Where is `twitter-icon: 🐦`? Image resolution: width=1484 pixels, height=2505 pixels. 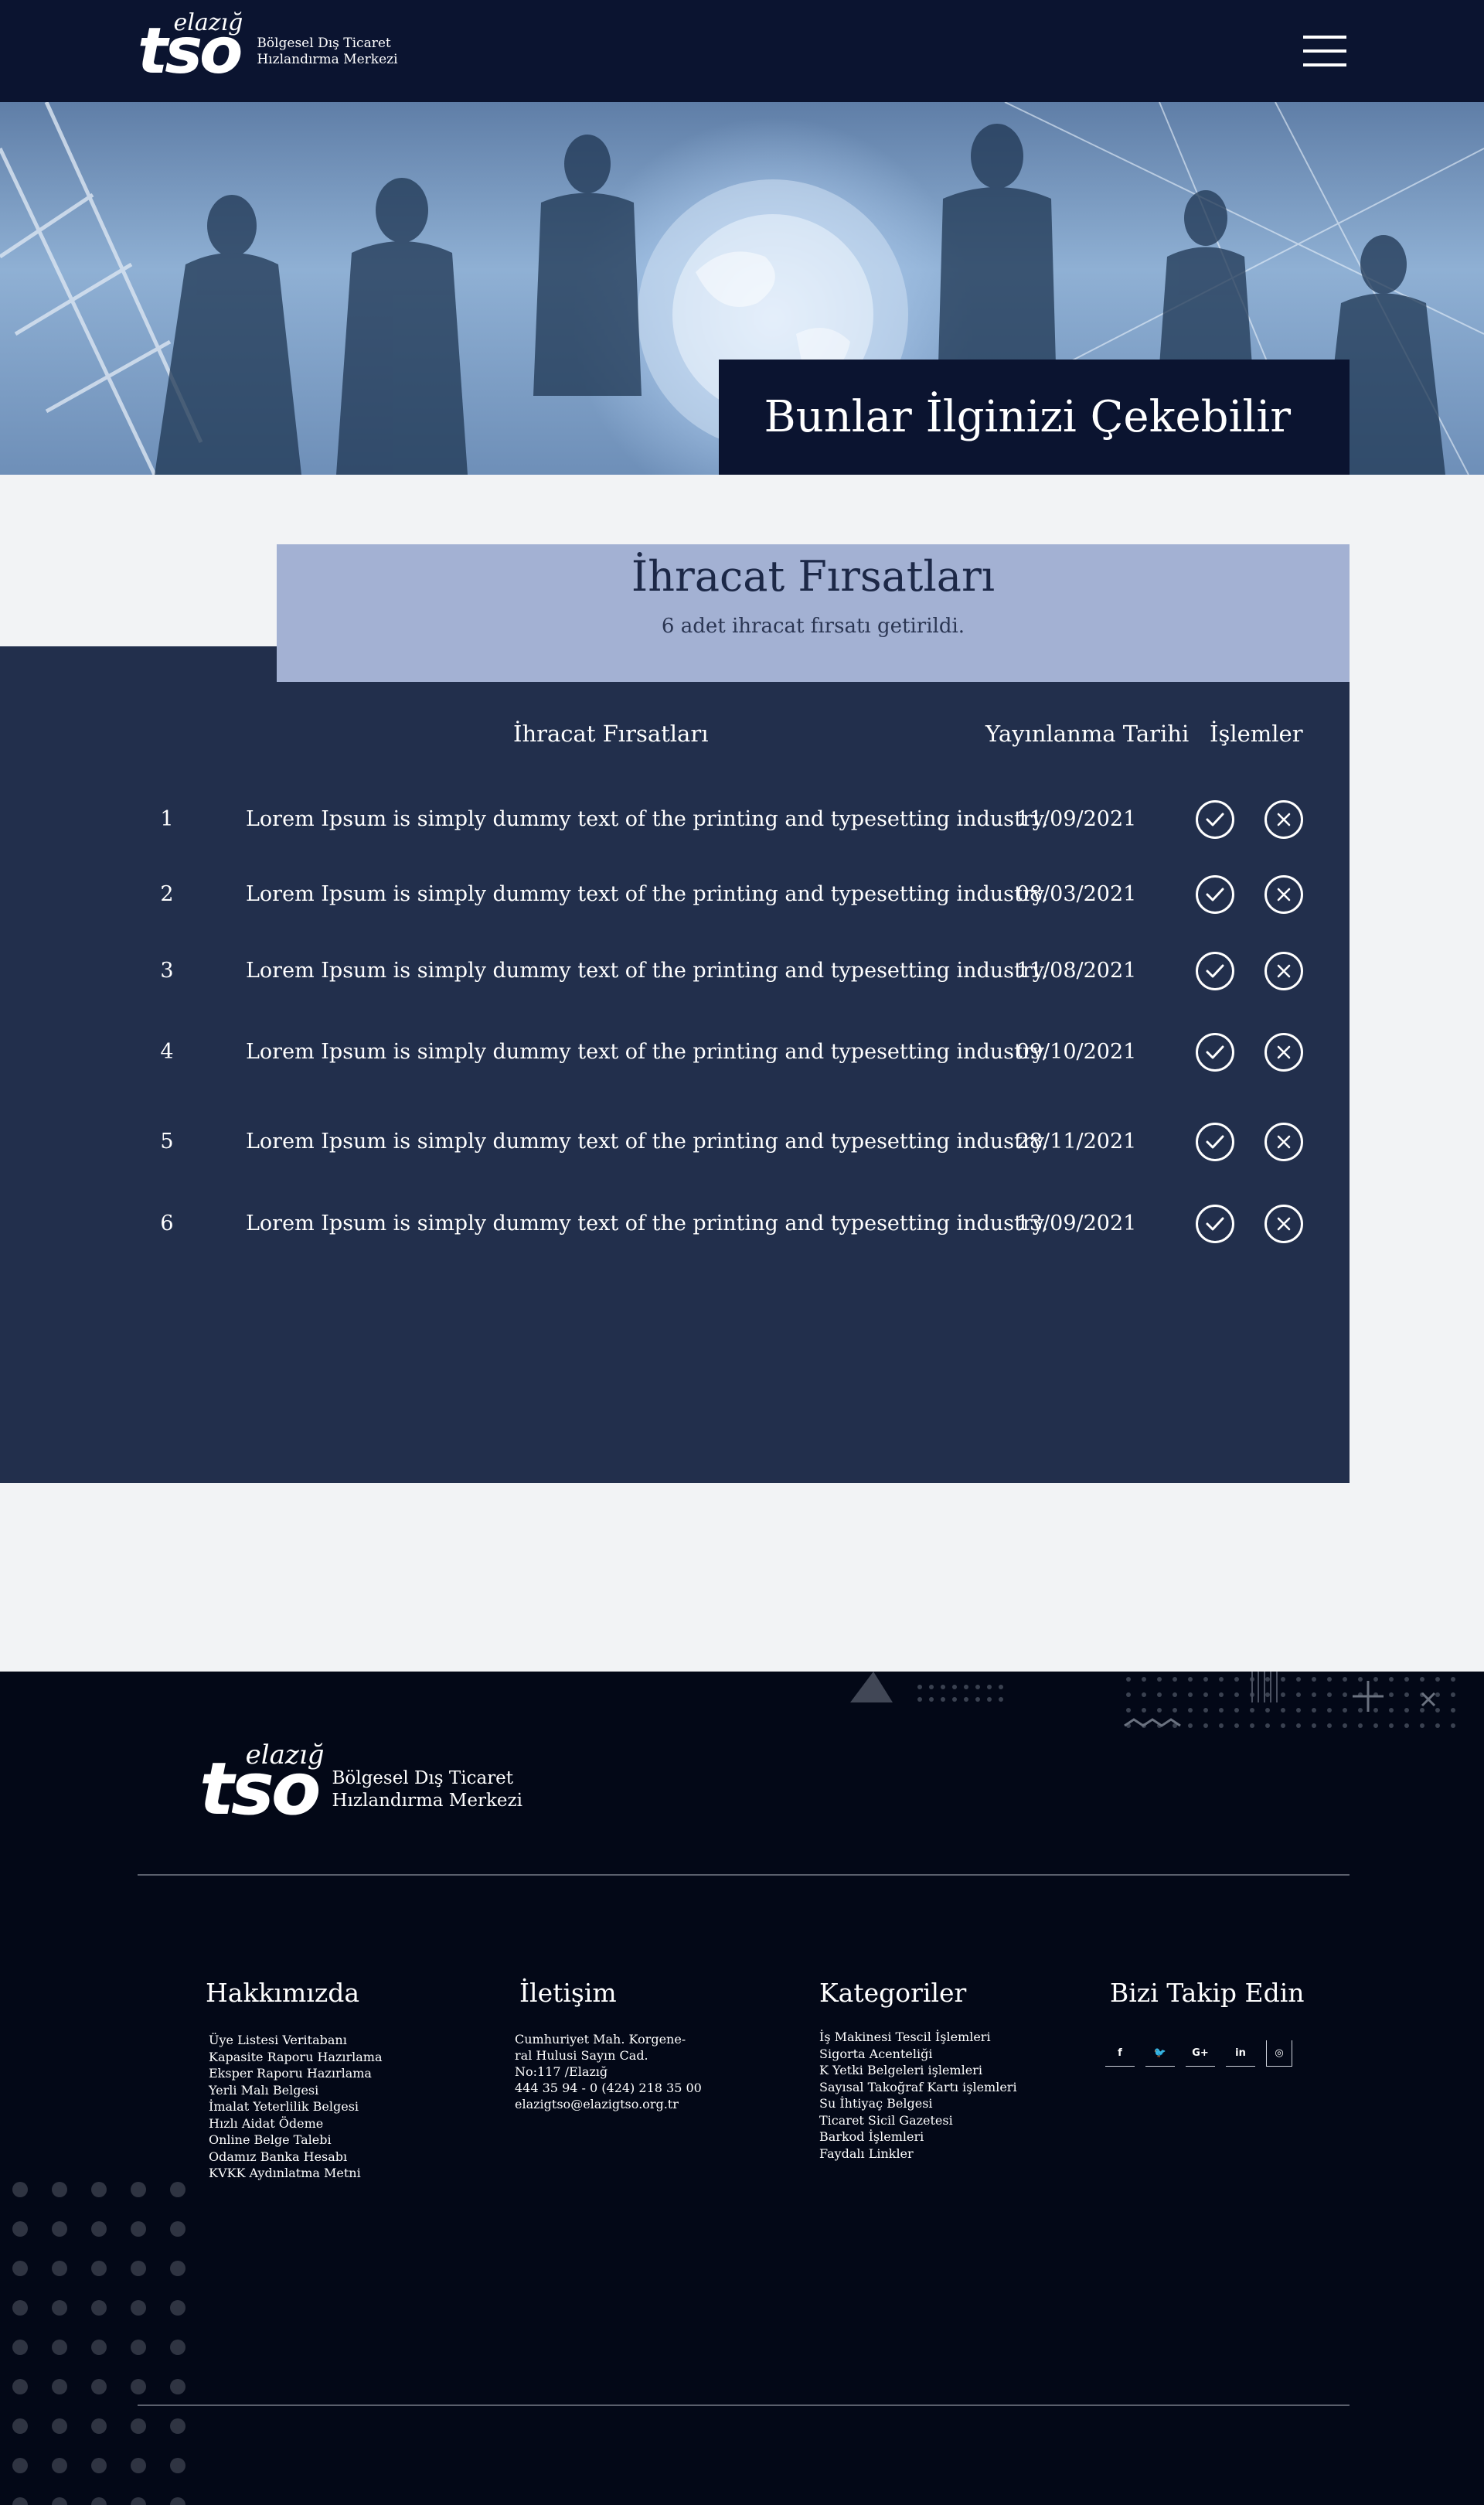
twitter-icon: 🐦 is located at coordinates (1160, 2053).